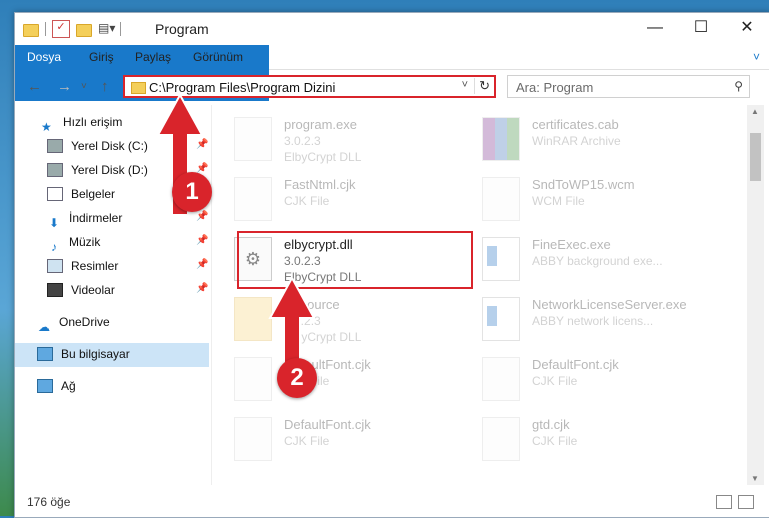 The width and height of the screenshot is (769, 518). Describe the element at coordinates (101, 57) in the screenshot. I see `tab-home: Giriş` at that location.